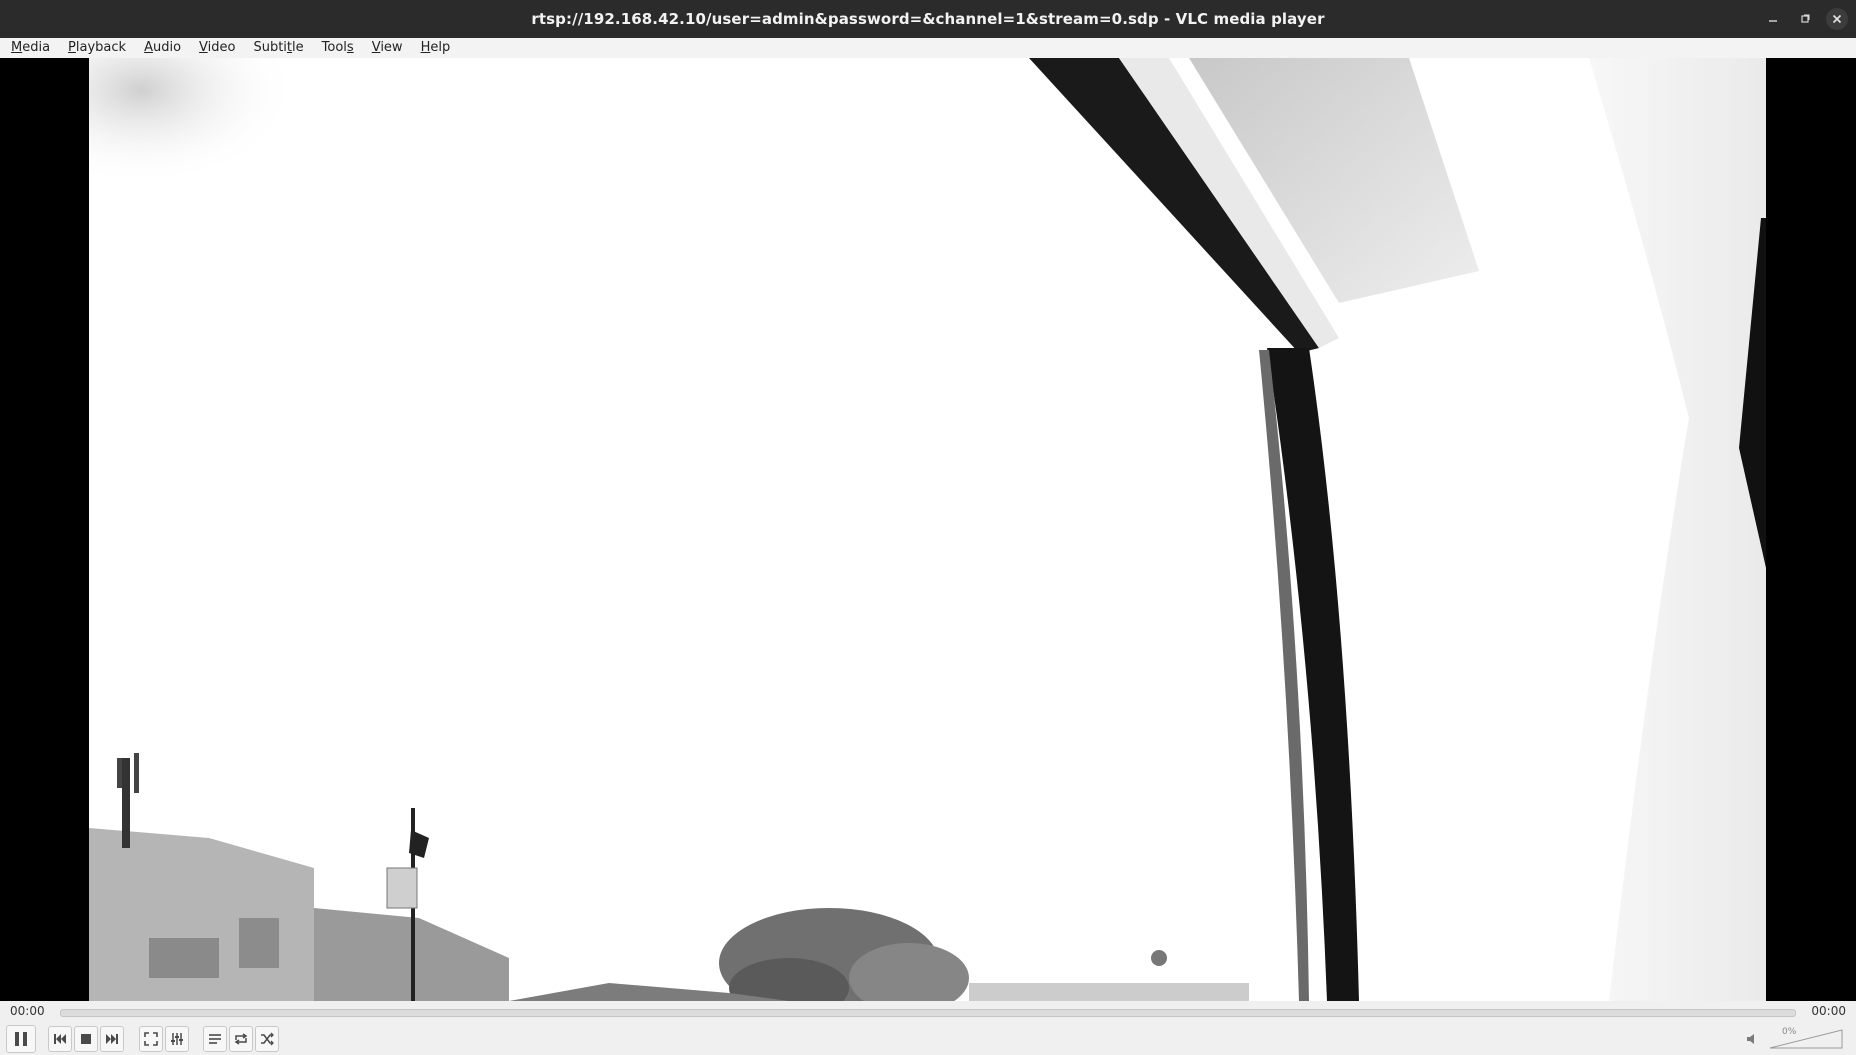 The height and width of the screenshot is (1055, 1856). I want to click on menu-audio: Audio, so click(160, 48).